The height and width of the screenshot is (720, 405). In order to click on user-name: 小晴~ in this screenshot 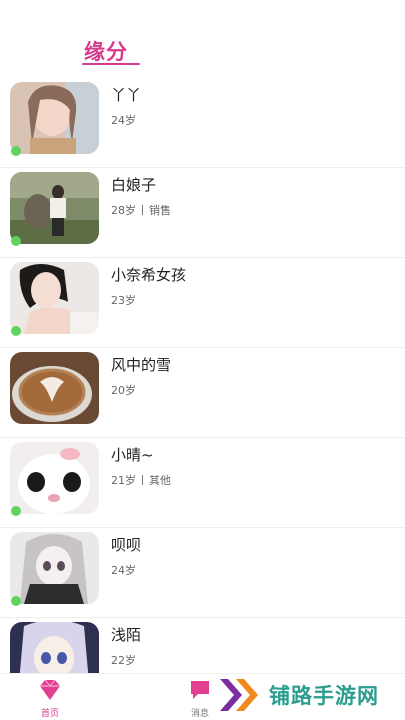, I will do `click(132, 455)`.